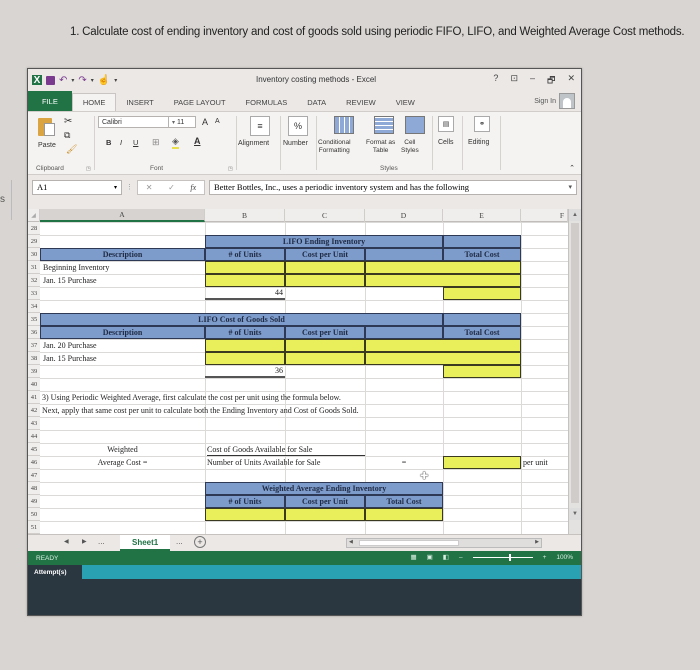 Image resolution: width=700 pixels, height=670 pixels. I want to click on page-break-view-icon: ◧, so click(446, 557).